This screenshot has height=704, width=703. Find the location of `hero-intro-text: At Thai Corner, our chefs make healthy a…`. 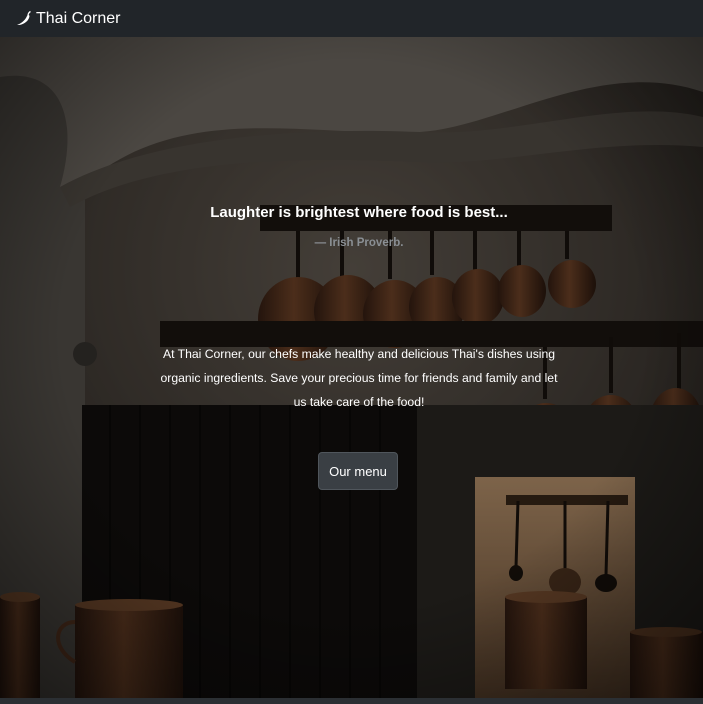

hero-intro-text: At Thai Corner, our chefs make healthy a… is located at coordinates (359, 378).